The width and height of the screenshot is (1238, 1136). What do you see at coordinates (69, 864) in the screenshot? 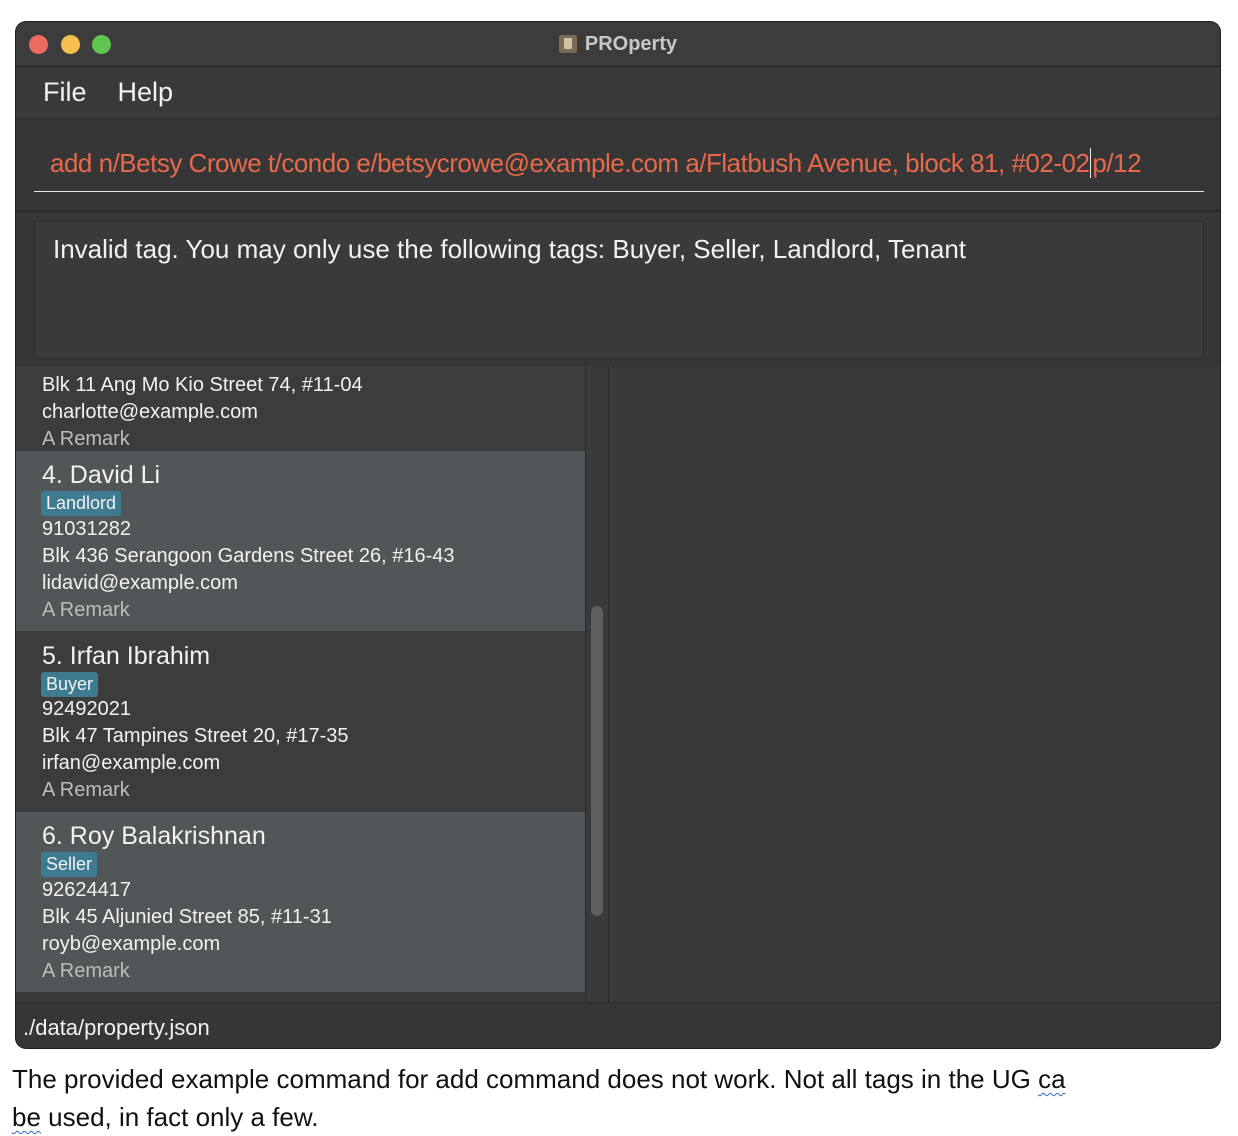
I see `card-tag: Seller` at bounding box center [69, 864].